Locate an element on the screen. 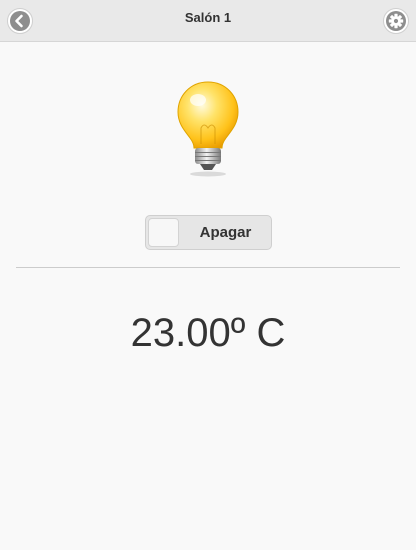 The image size is (416, 550). temperature-readout: 23.00º C is located at coordinates (208, 333).